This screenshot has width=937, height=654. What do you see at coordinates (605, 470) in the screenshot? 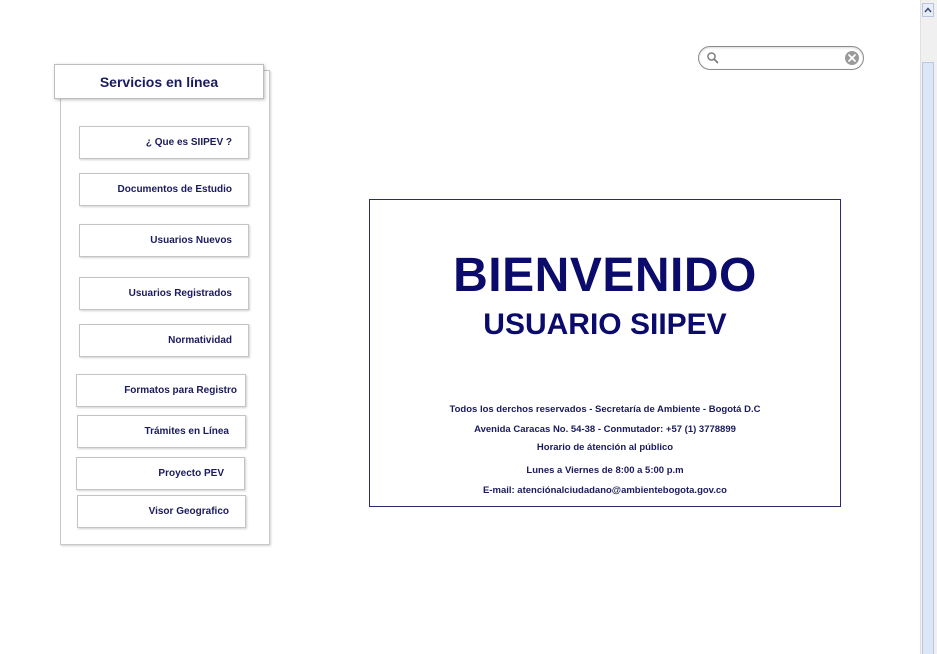
I see `hours-text: Lunes a Viernes de 8:00 a 5:00 p.m` at bounding box center [605, 470].